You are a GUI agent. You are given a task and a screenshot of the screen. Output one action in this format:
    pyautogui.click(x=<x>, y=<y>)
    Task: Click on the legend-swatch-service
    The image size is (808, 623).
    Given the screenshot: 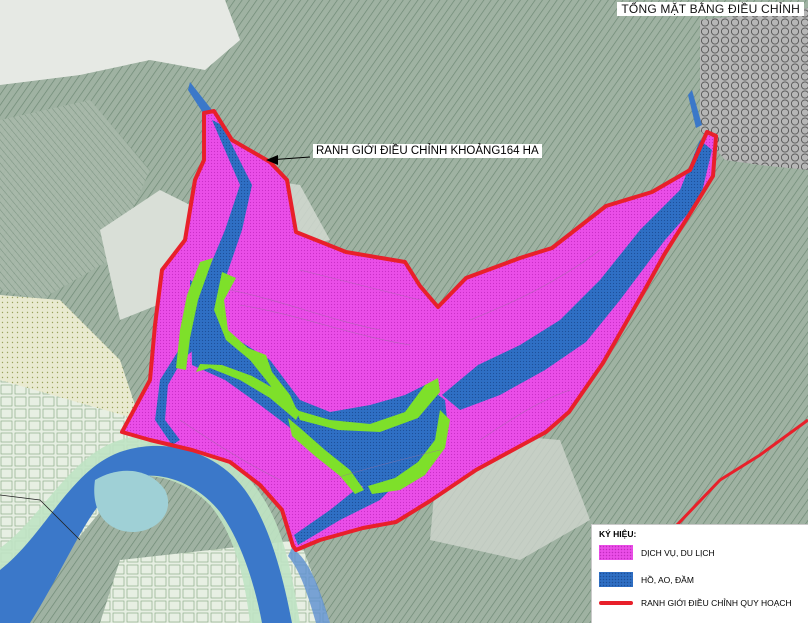 What is the action you would take?
    pyautogui.click(x=616, y=552)
    